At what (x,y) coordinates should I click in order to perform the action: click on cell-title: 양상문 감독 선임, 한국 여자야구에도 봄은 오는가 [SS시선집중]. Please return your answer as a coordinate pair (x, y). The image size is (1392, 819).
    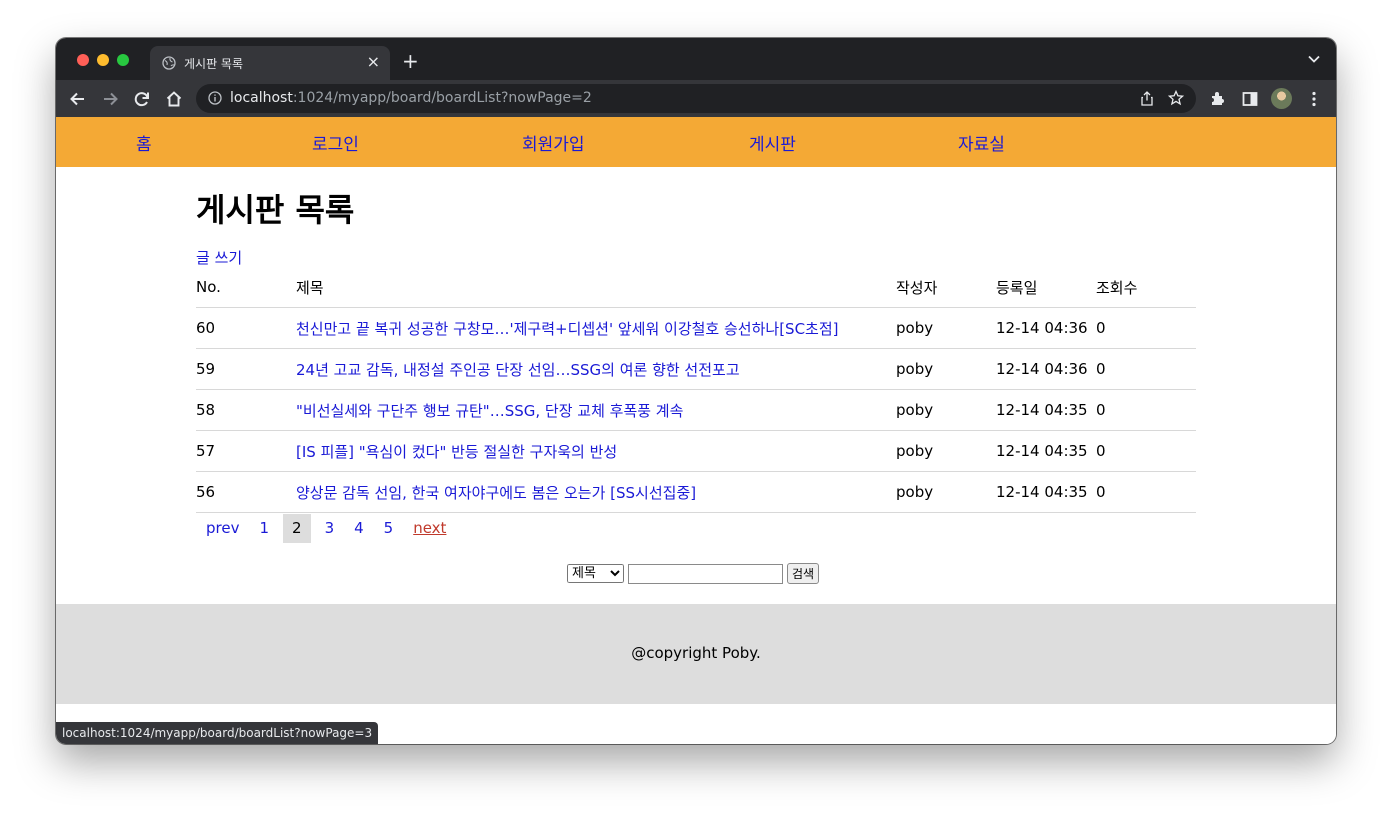
    Looking at the image, I should click on (596, 492).